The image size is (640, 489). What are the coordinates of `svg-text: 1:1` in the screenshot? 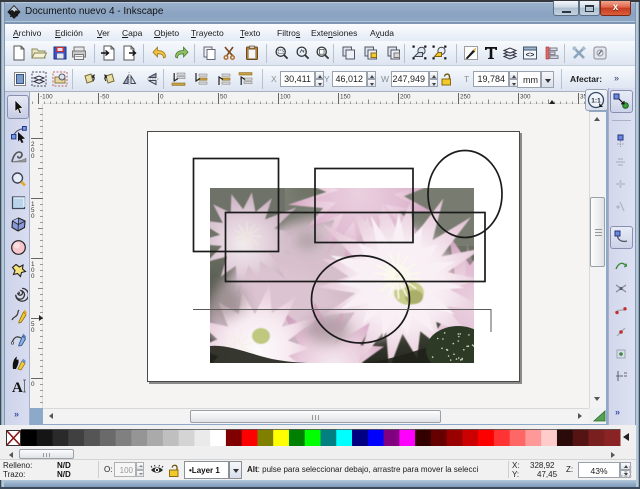 It's located at (596, 101).